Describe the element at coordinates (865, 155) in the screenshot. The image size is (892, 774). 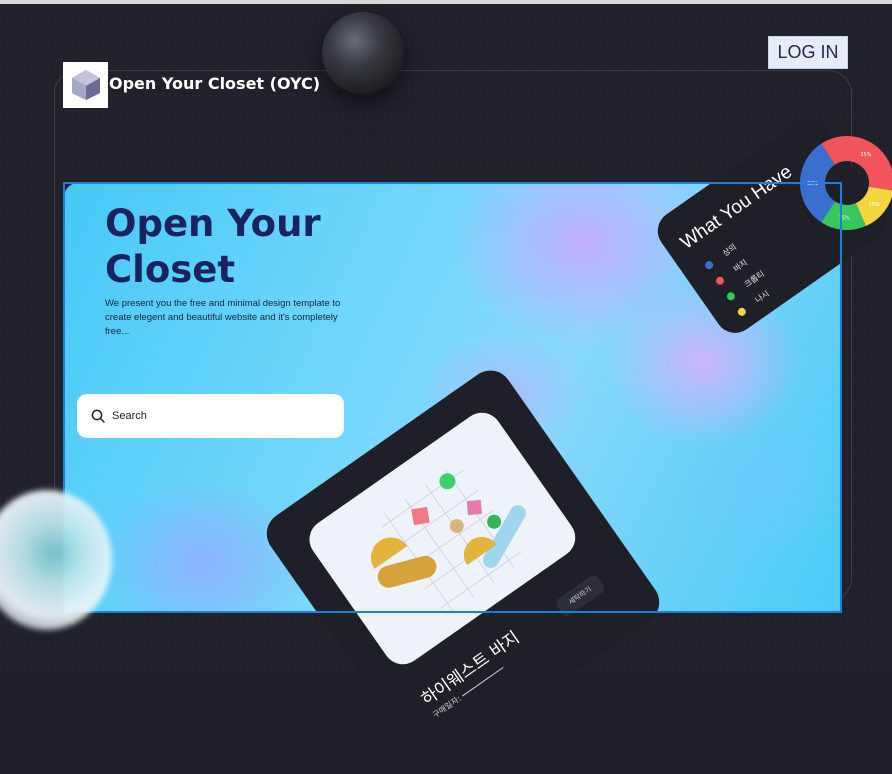
I see `donut-value-label: 35%` at that location.